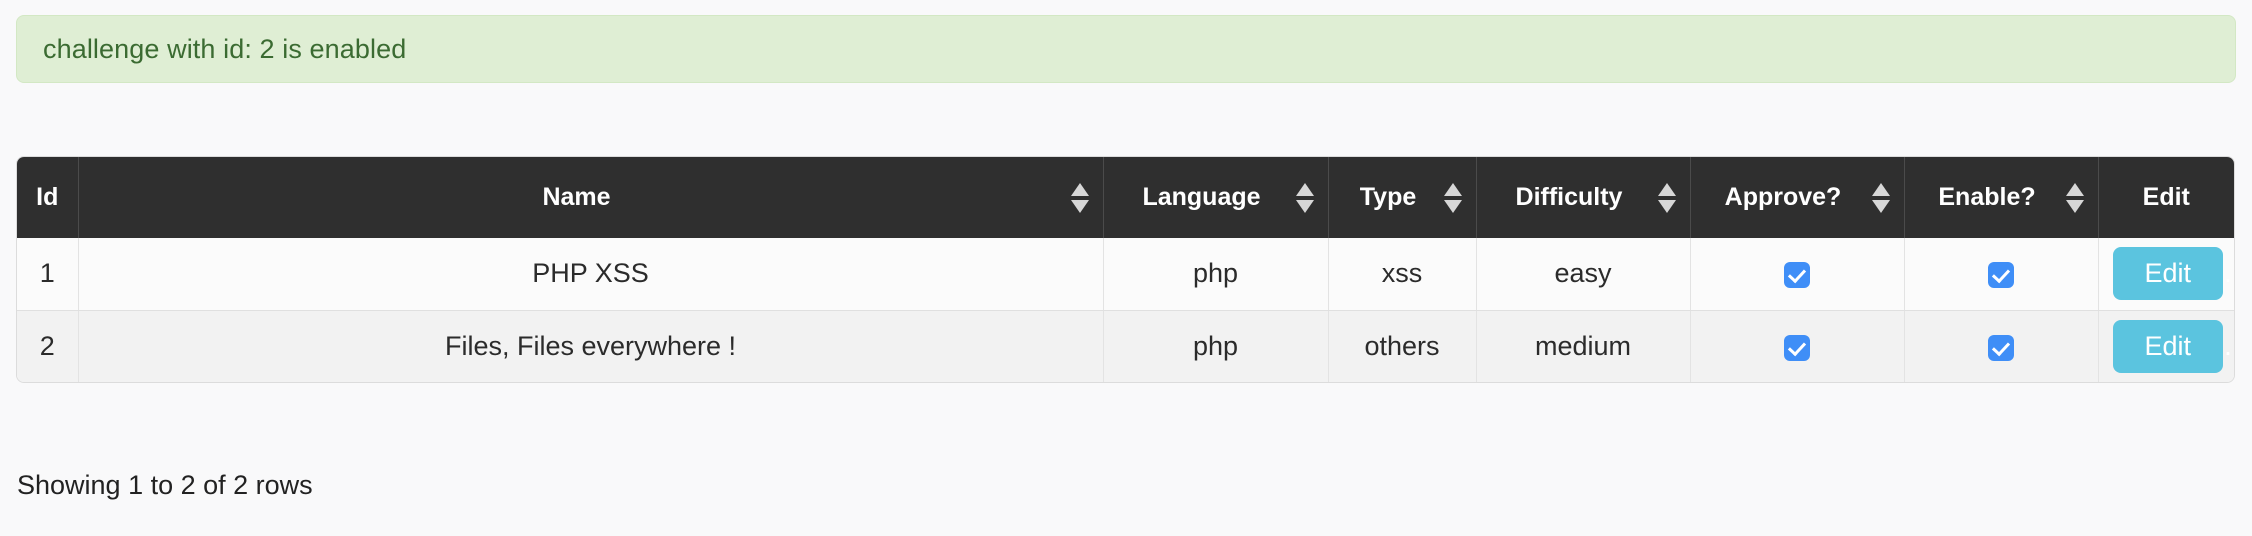 The image size is (2252, 536). I want to click on column-label-type: Type, so click(1388, 197).